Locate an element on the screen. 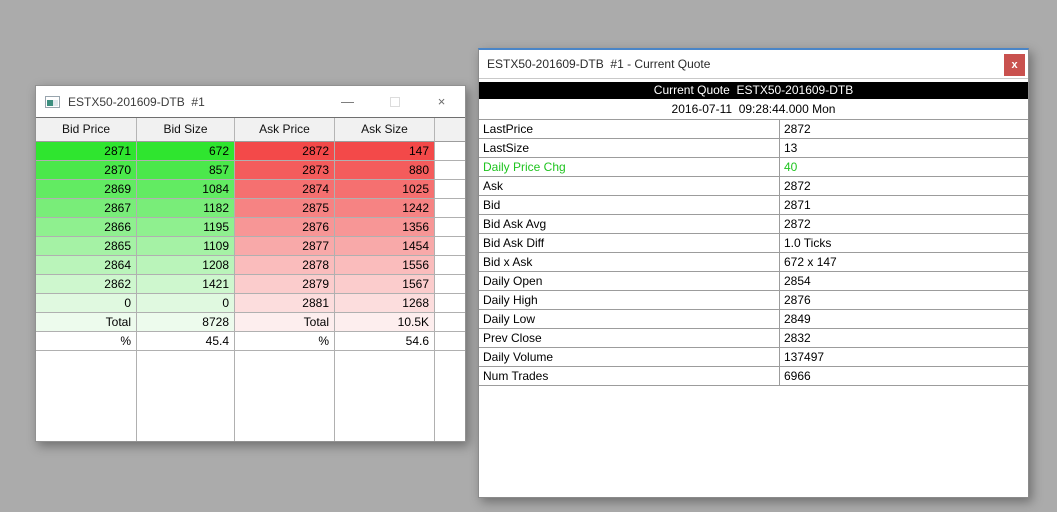 The width and height of the screenshot is (1057, 512). bid-total-label: Total is located at coordinates (86, 322).